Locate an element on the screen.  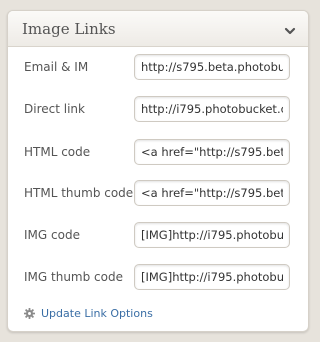
email-im-row: Email & IM is located at coordinates (158, 69).